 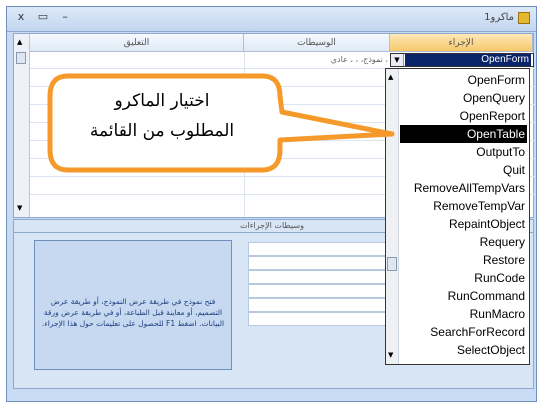 What do you see at coordinates (461, 43) in the screenshot?
I see `column-header-action: الإجراء` at bounding box center [461, 43].